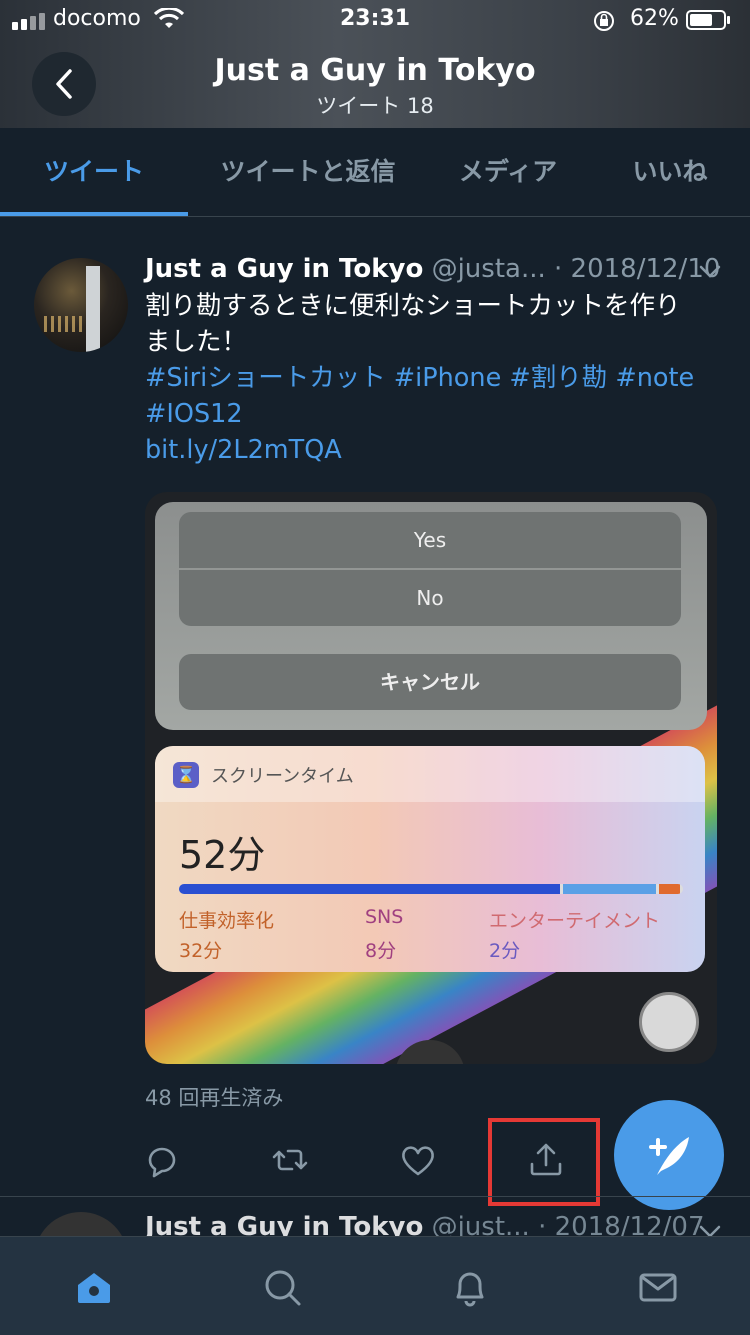 Image resolution: width=750 pixels, height=1335 pixels. Describe the element at coordinates (94, 214) in the screenshot. I see `active-tab-indicator` at that location.